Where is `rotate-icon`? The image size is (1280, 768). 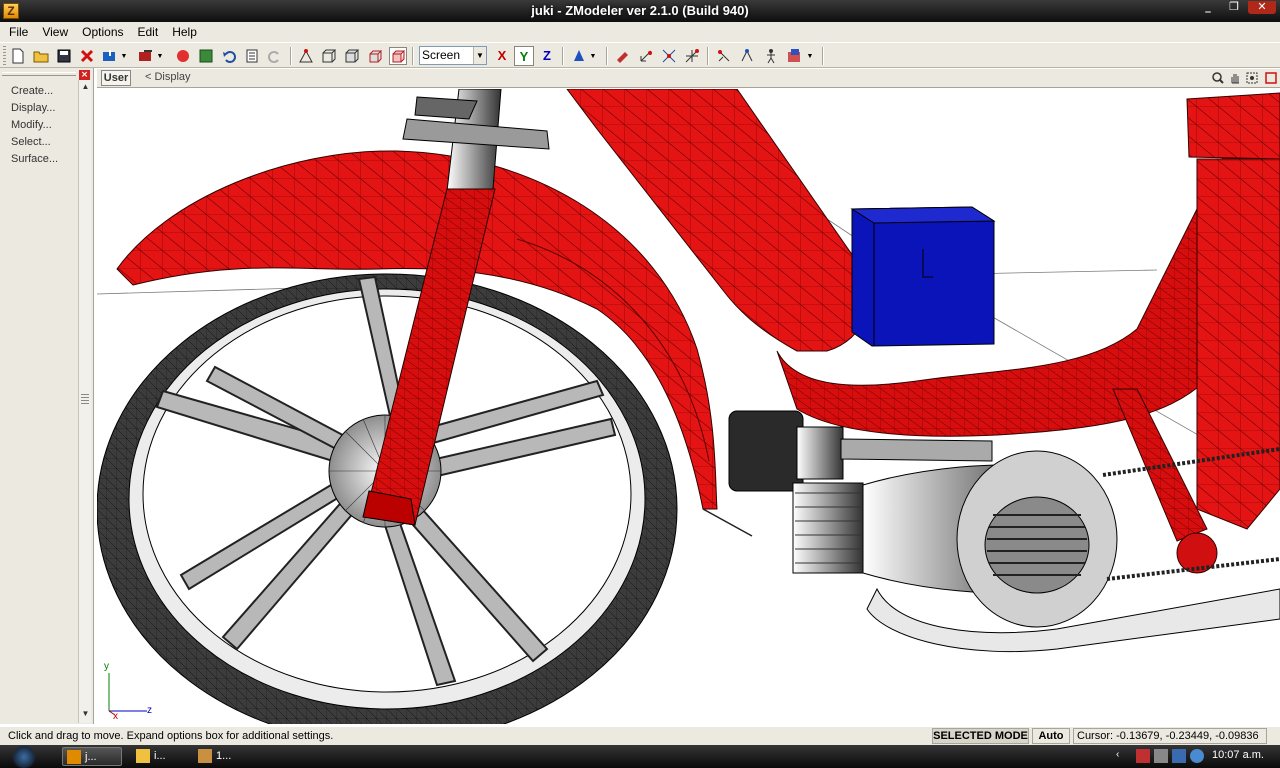 rotate-icon is located at coordinates (669, 56).